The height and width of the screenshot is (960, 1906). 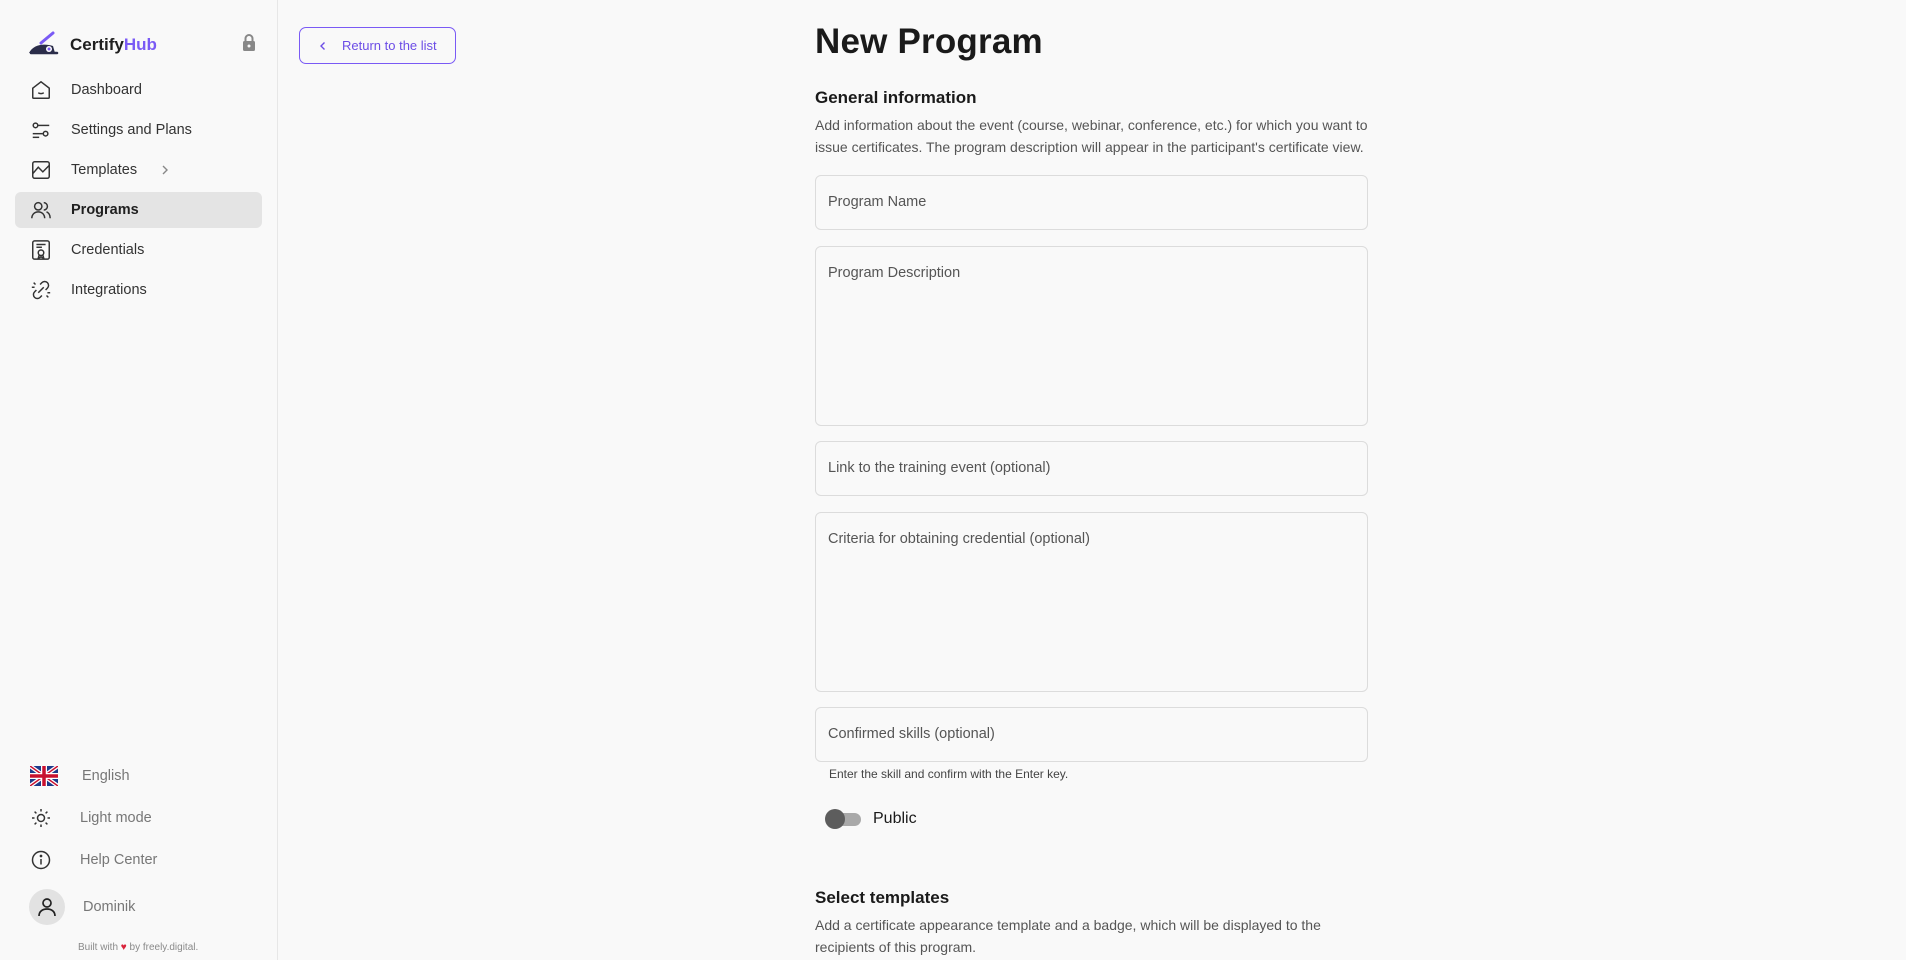 What do you see at coordinates (116, 818) in the screenshot?
I see `theme-label: Light mode` at bounding box center [116, 818].